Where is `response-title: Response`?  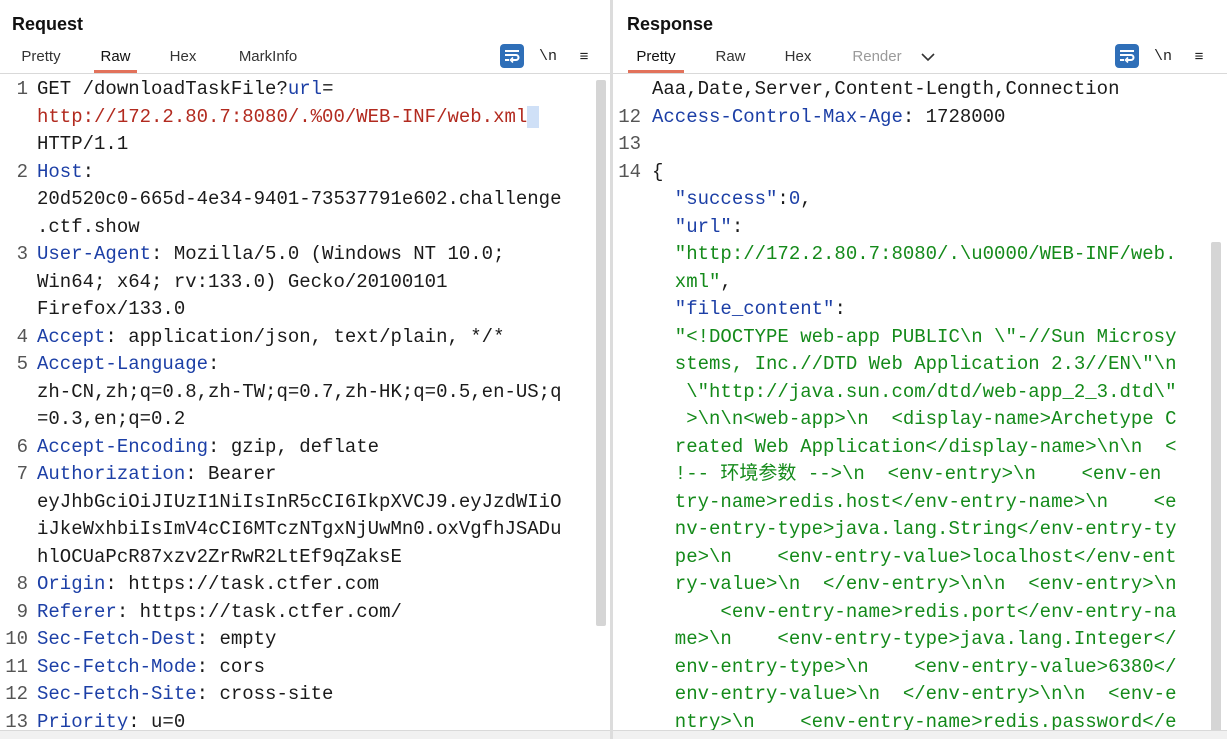
response-title: Response is located at coordinates (670, 24).